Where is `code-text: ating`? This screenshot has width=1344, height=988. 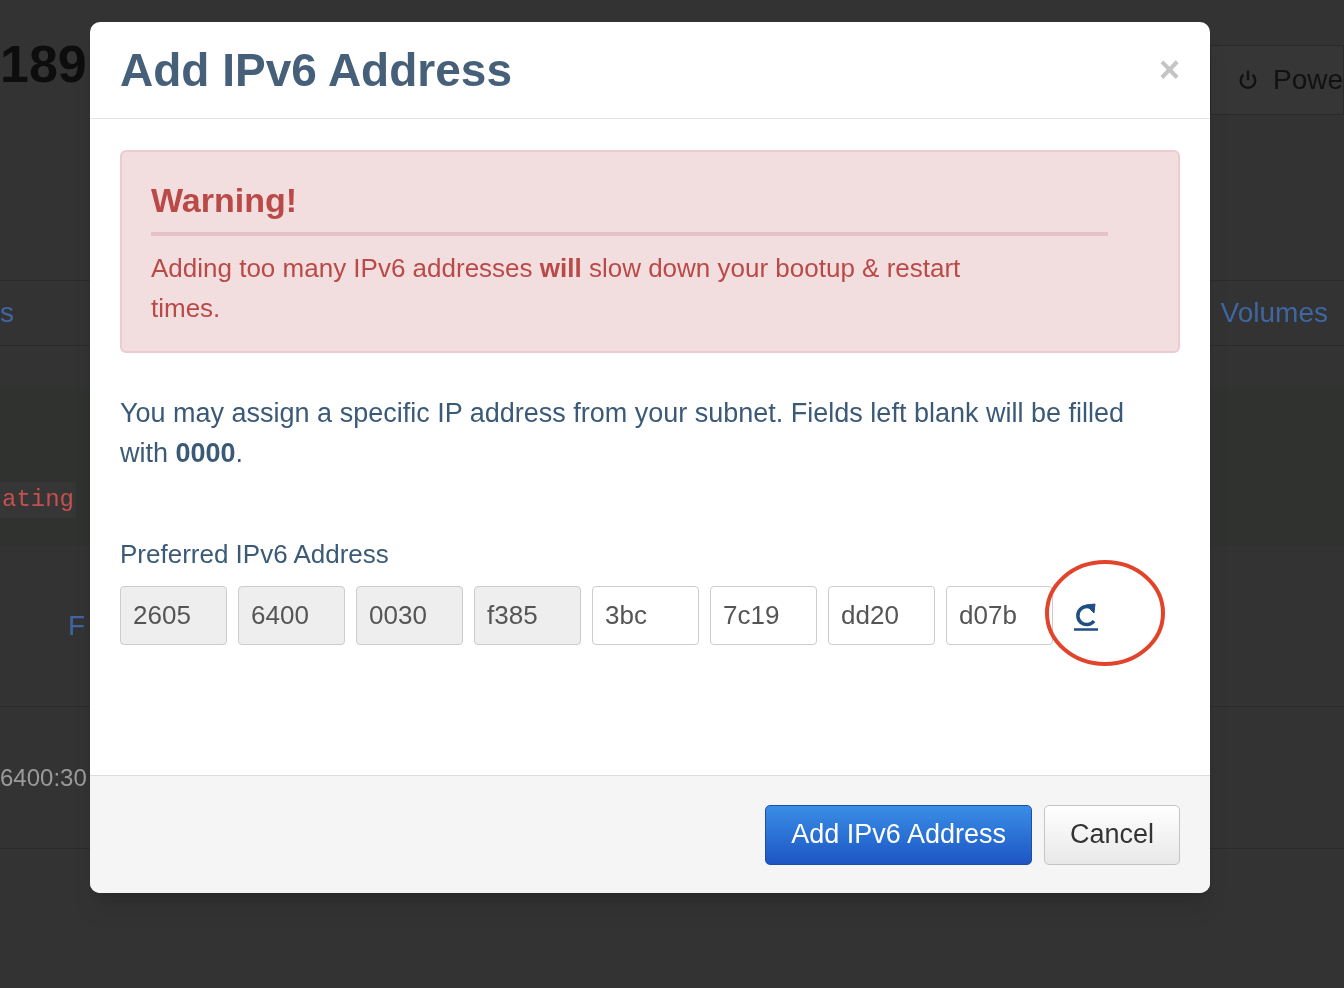 code-text: ating is located at coordinates (38, 500).